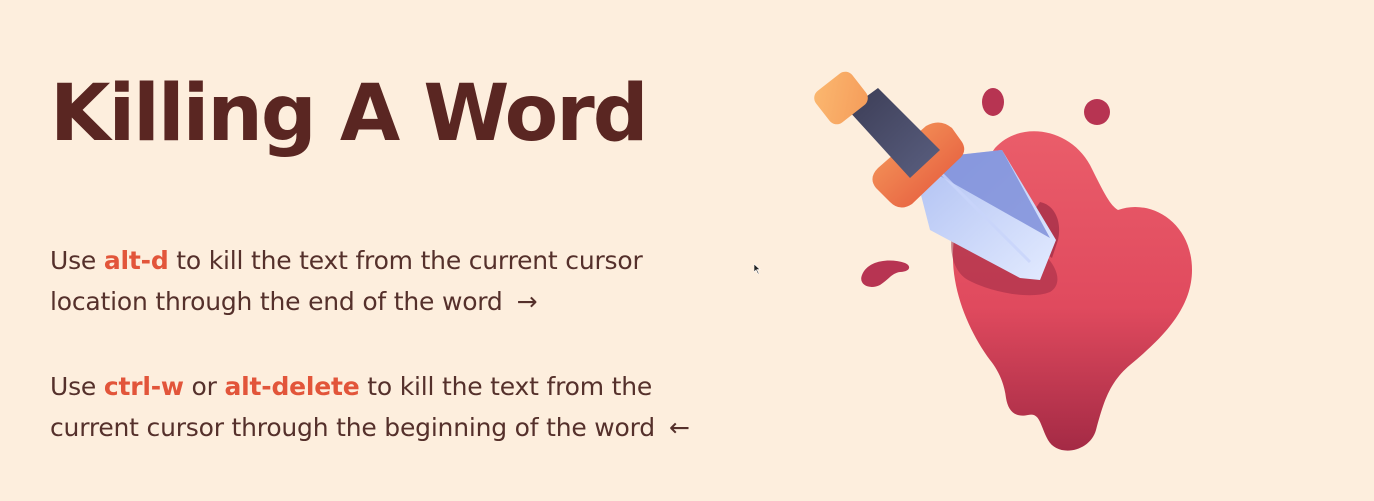 The height and width of the screenshot is (501, 1374). Describe the element at coordinates (527, 301) in the screenshot. I see `right-arrow-icon: →` at that location.